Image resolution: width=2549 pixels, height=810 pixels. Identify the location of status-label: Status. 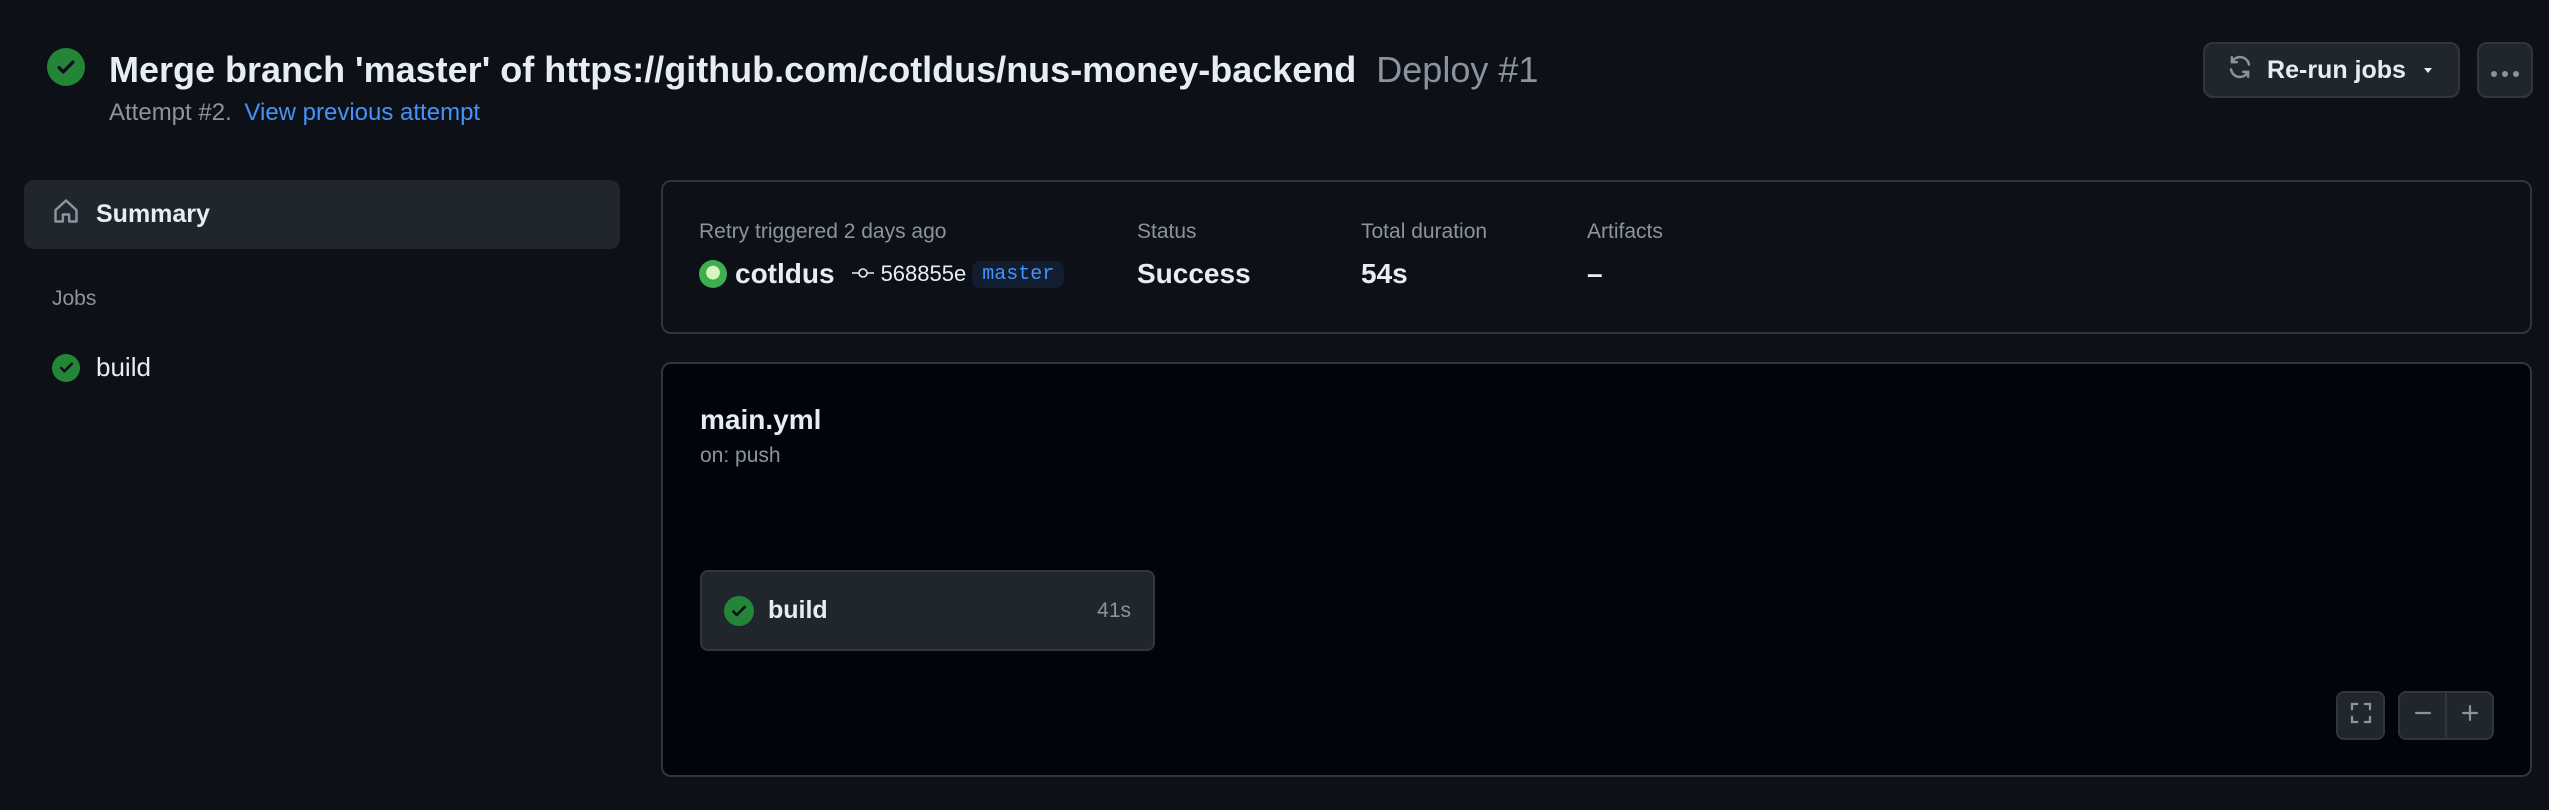
(1167, 231).